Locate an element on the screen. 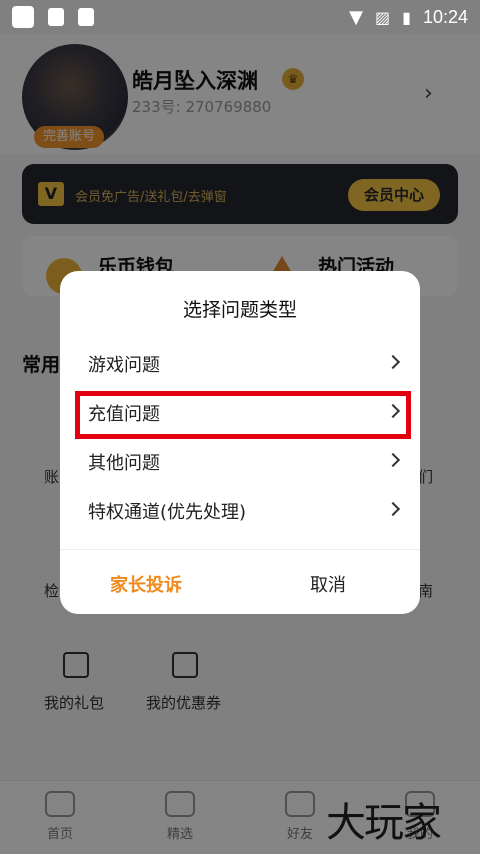  watermark-logo: 大玩家 is located at coordinates (384, 823).